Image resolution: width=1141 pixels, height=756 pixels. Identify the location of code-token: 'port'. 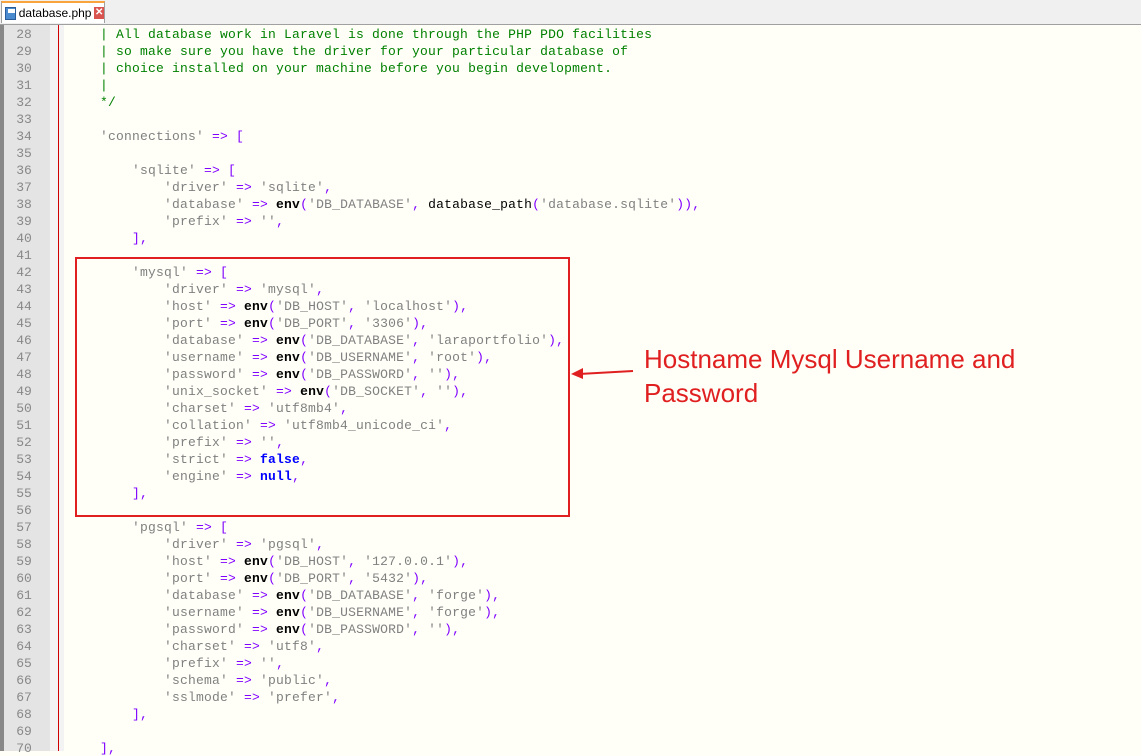
(140, 578).